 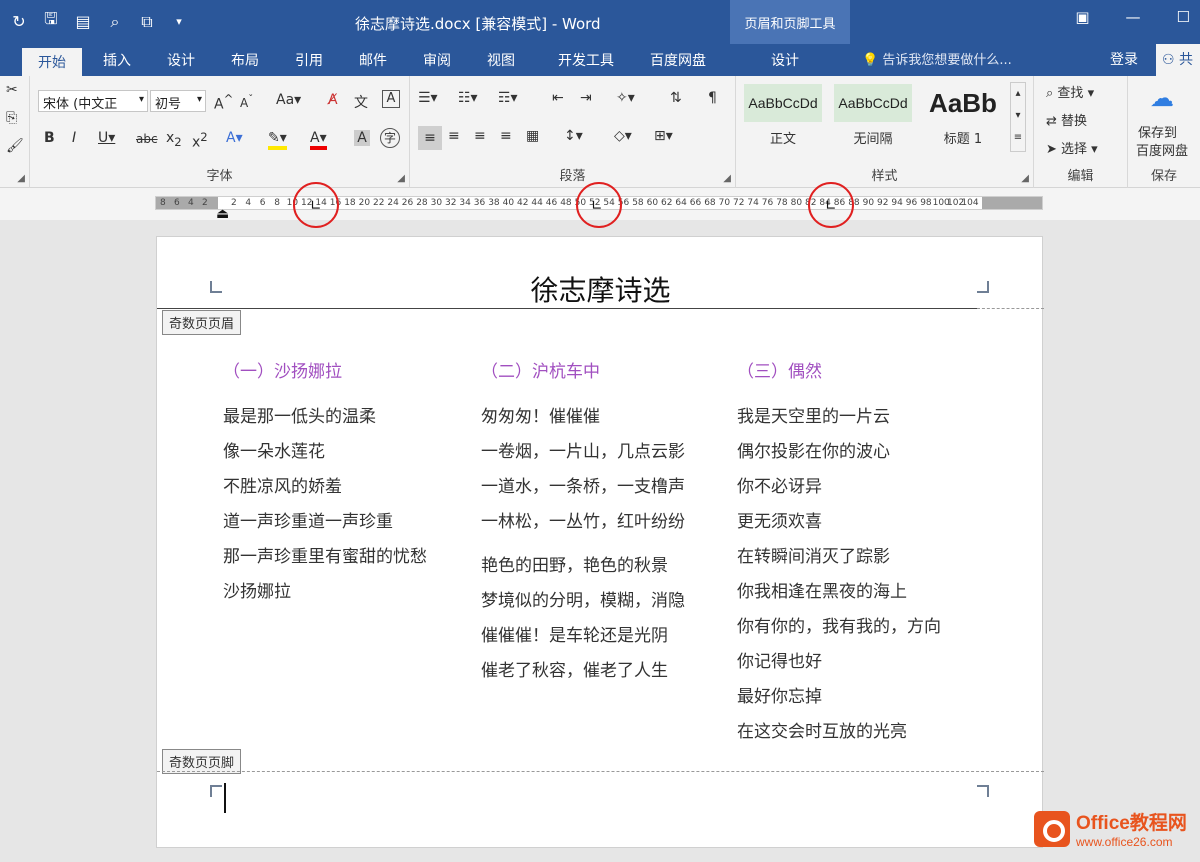 What do you see at coordinates (390, 138) in the screenshot?
I see `enclosed-character-icon: 字` at bounding box center [390, 138].